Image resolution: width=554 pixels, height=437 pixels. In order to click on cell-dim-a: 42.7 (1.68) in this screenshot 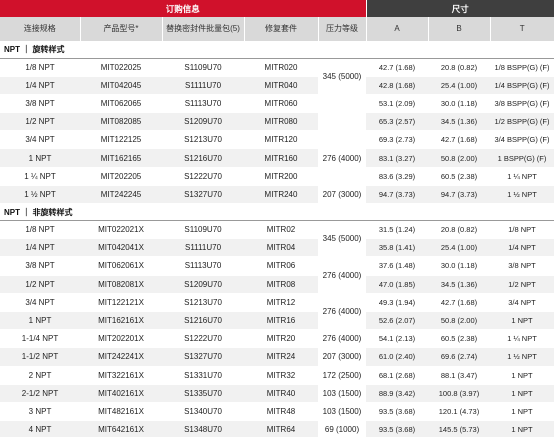, I will do `click(397, 67)`.